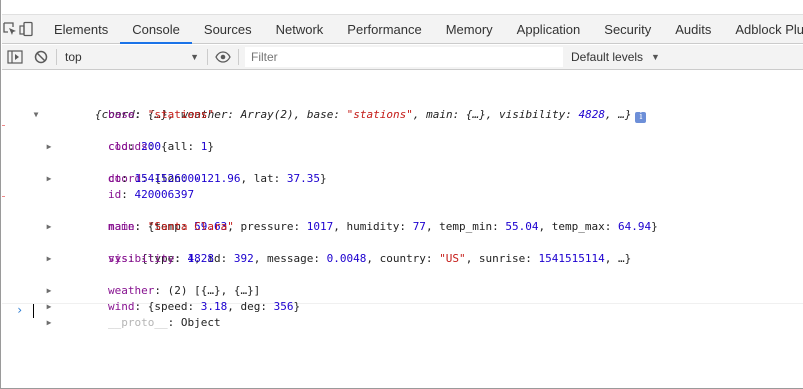 Image resolution: width=803 pixels, height=389 pixels. What do you see at coordinates (402, 274) in the screenshot?
I see `property-row: ▶ weather: (2) [{…}, {…}]` at bounding box center [402, 274].